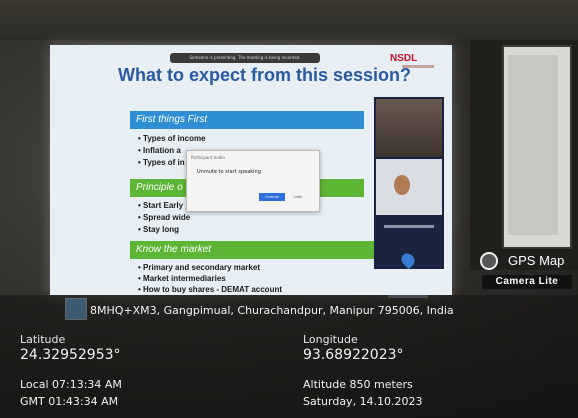 Image resolution: width=578 pixels, height=418 pixels. Describe the element at coordinates (76, 309) in the screenshot. I see `map-thumbnail` at that location.